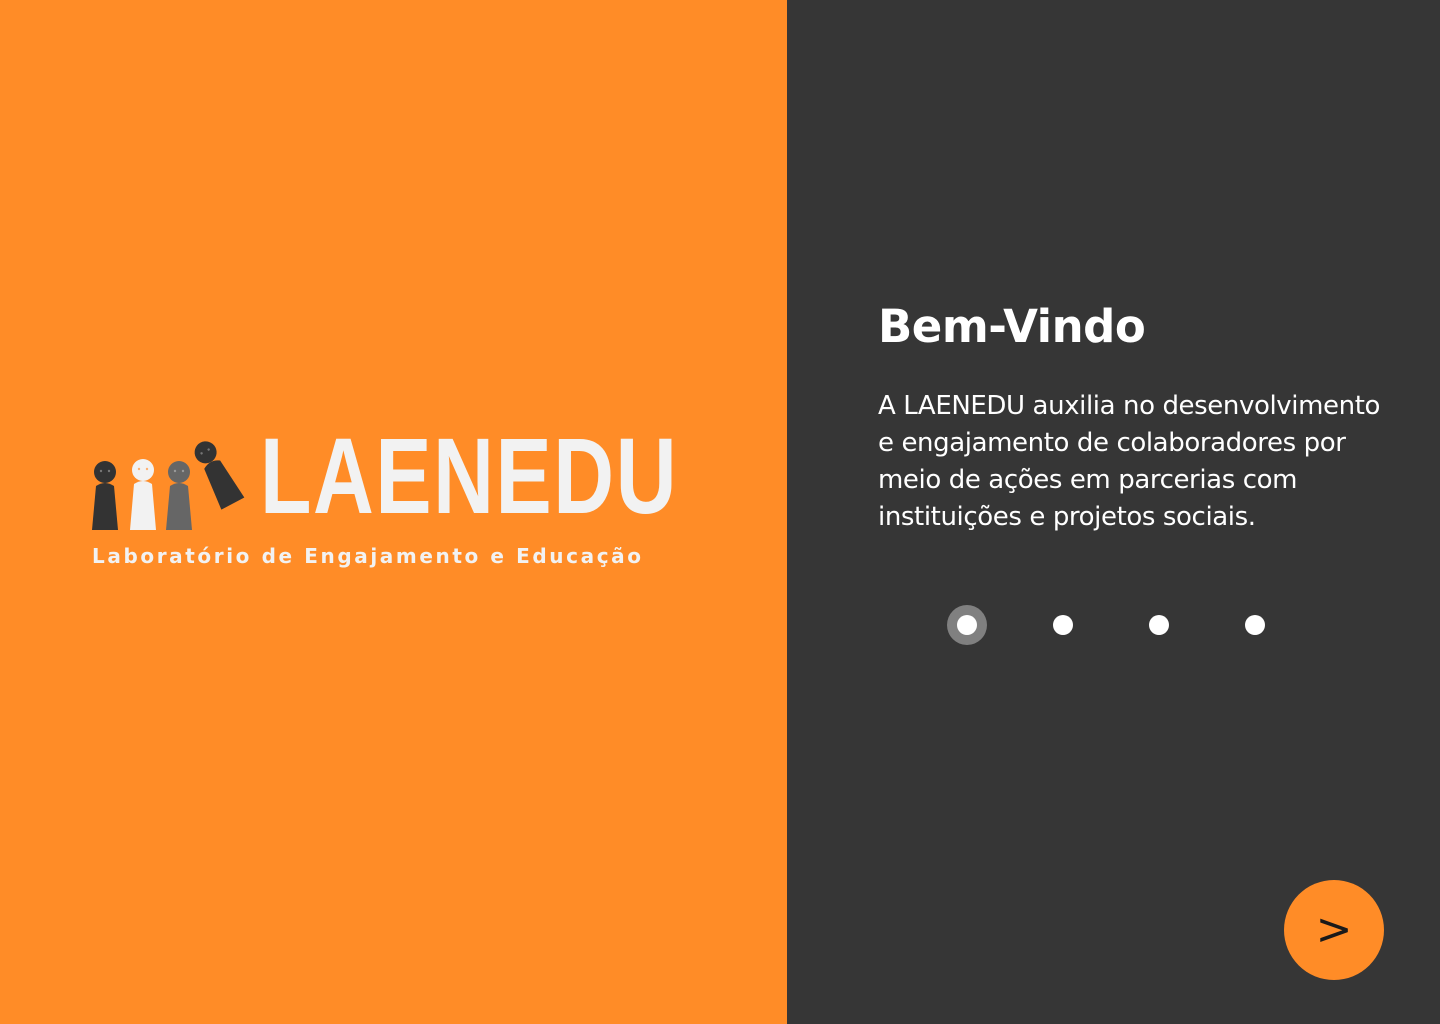 The height and width of the screenshot is (1024, 1440). I want to click on carousel-pagination, so click(1113, 625).